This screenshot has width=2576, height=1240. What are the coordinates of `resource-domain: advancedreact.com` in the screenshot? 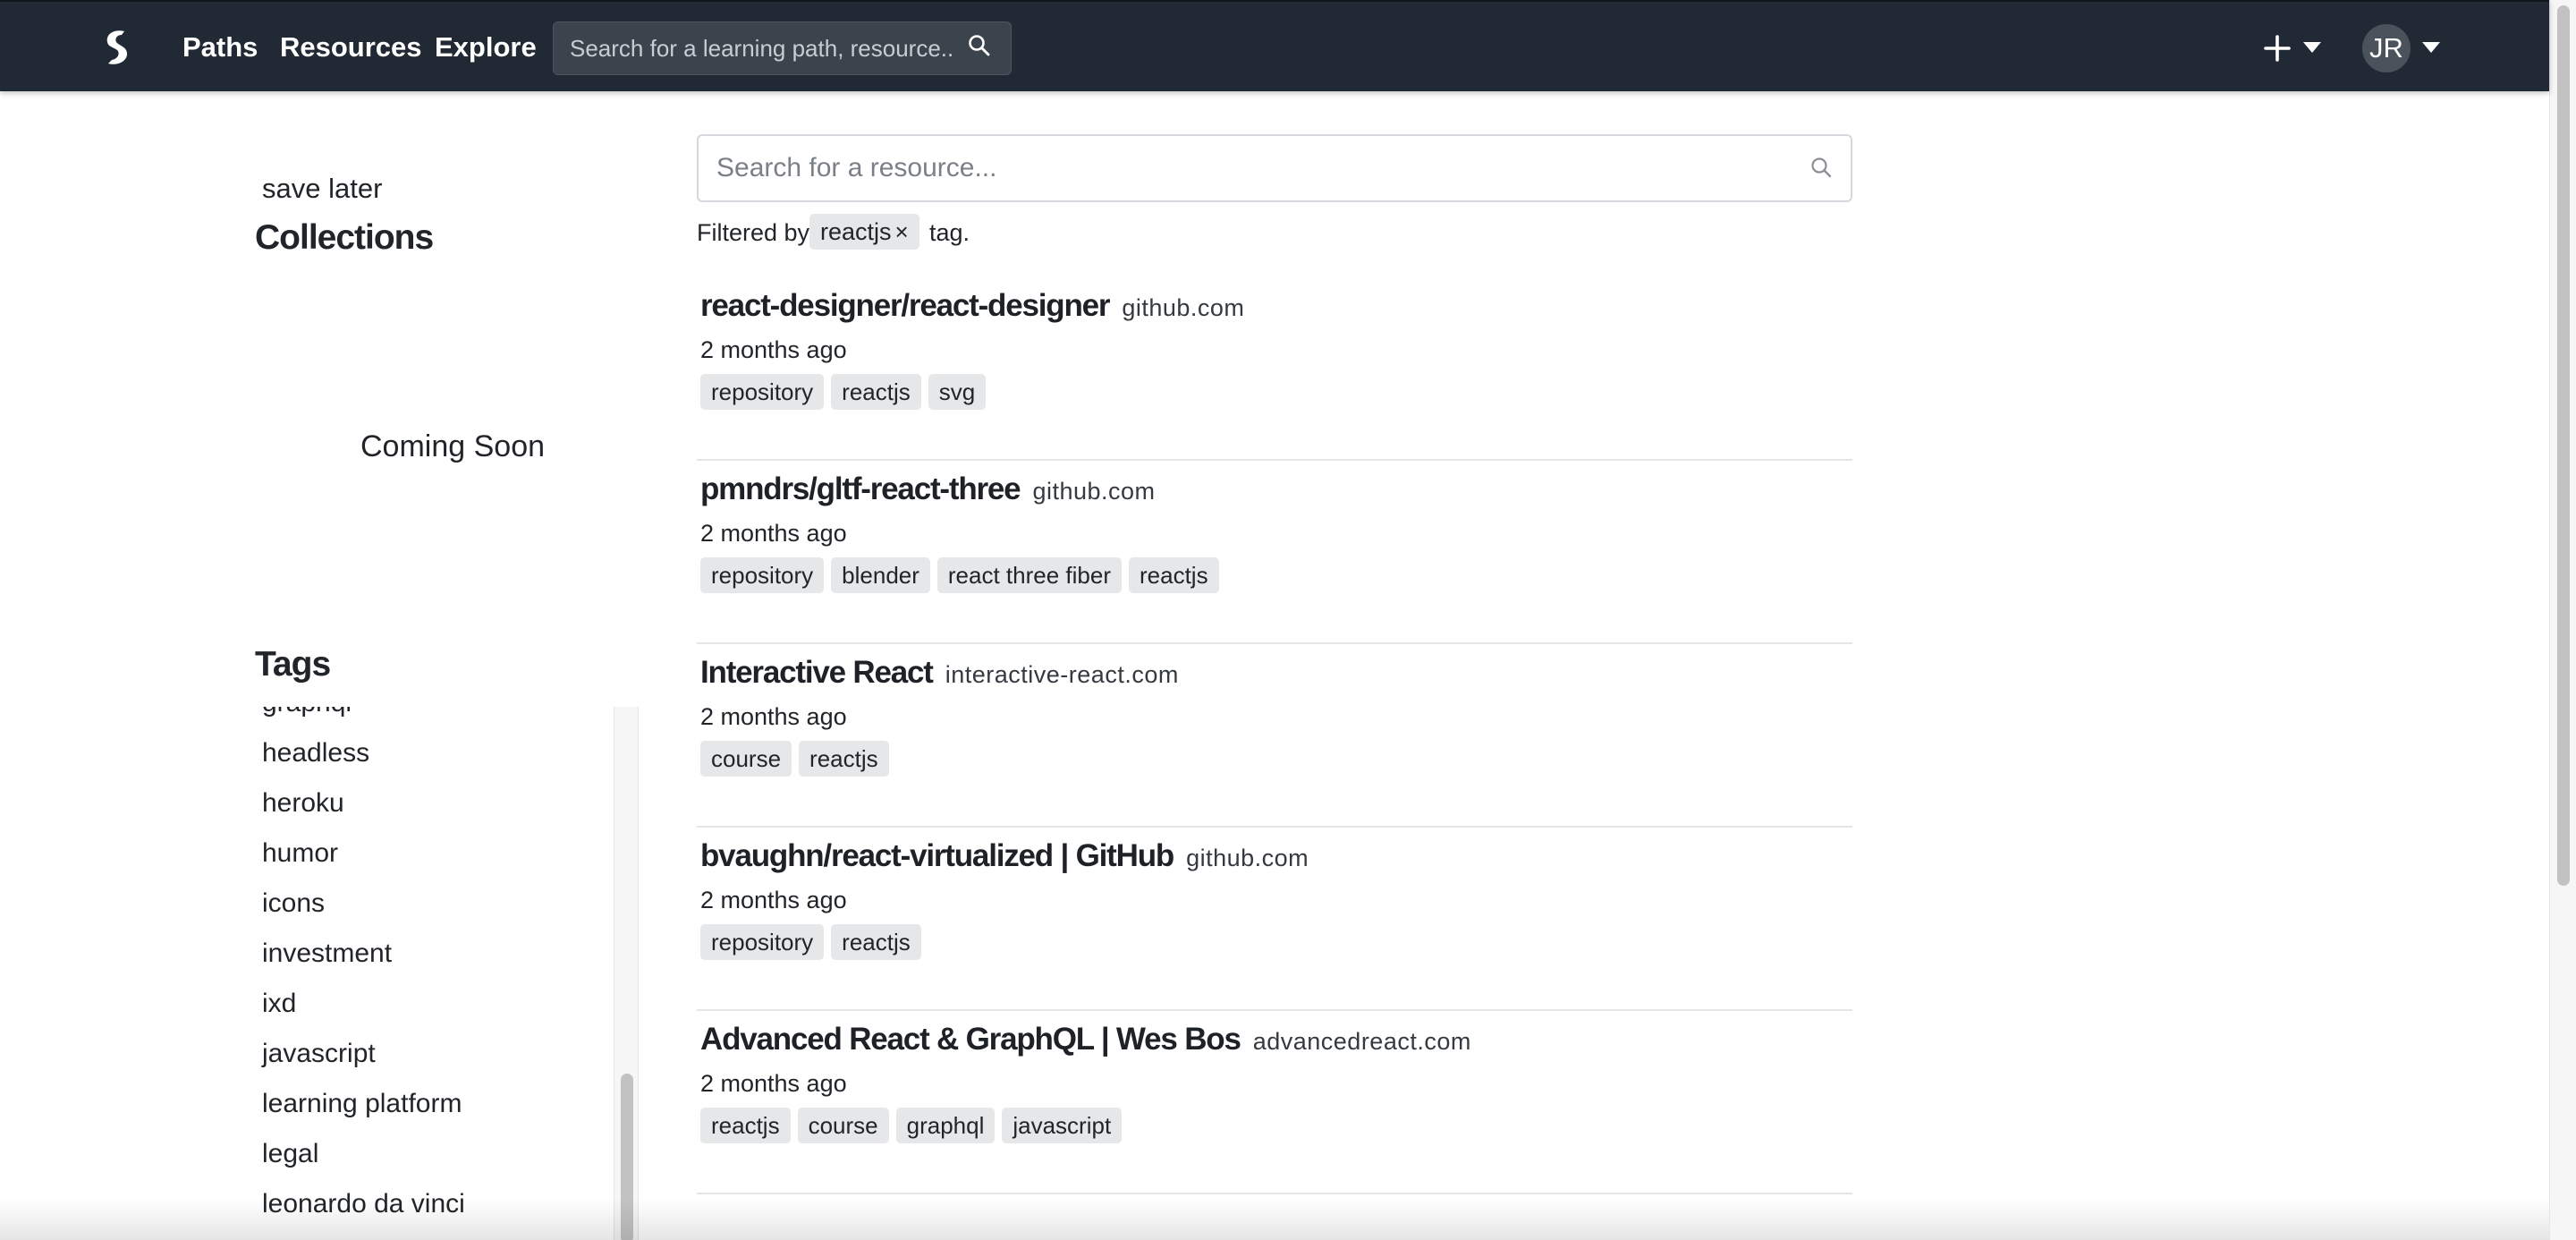 It's located at (1361, 1041).